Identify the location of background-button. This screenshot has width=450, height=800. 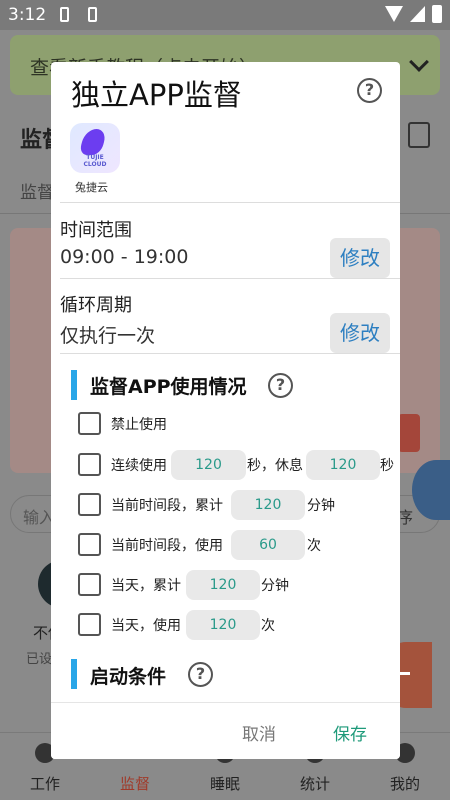
(409, 433).